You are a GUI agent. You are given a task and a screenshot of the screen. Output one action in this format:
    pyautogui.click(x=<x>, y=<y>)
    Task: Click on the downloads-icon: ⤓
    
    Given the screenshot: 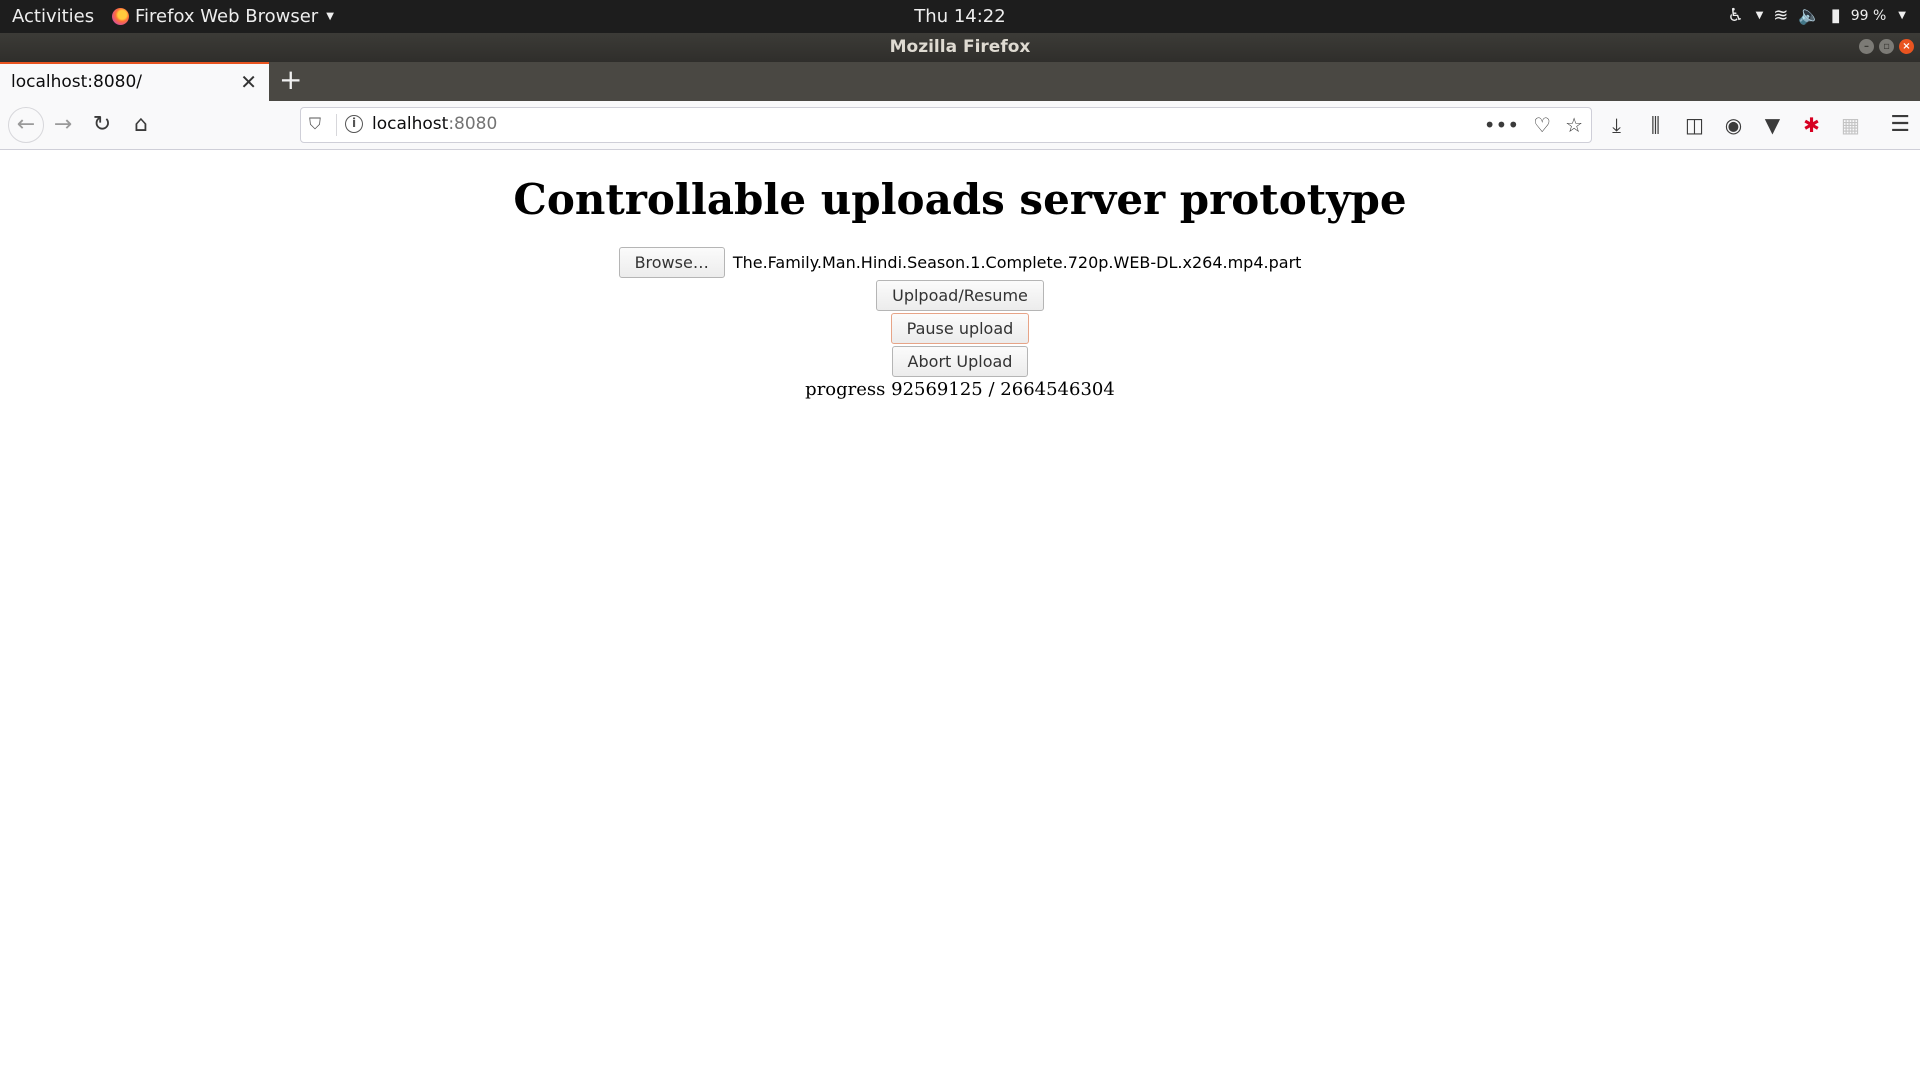 What is the action you would take?
    pyautogui.click(x=1616, y=125)
    